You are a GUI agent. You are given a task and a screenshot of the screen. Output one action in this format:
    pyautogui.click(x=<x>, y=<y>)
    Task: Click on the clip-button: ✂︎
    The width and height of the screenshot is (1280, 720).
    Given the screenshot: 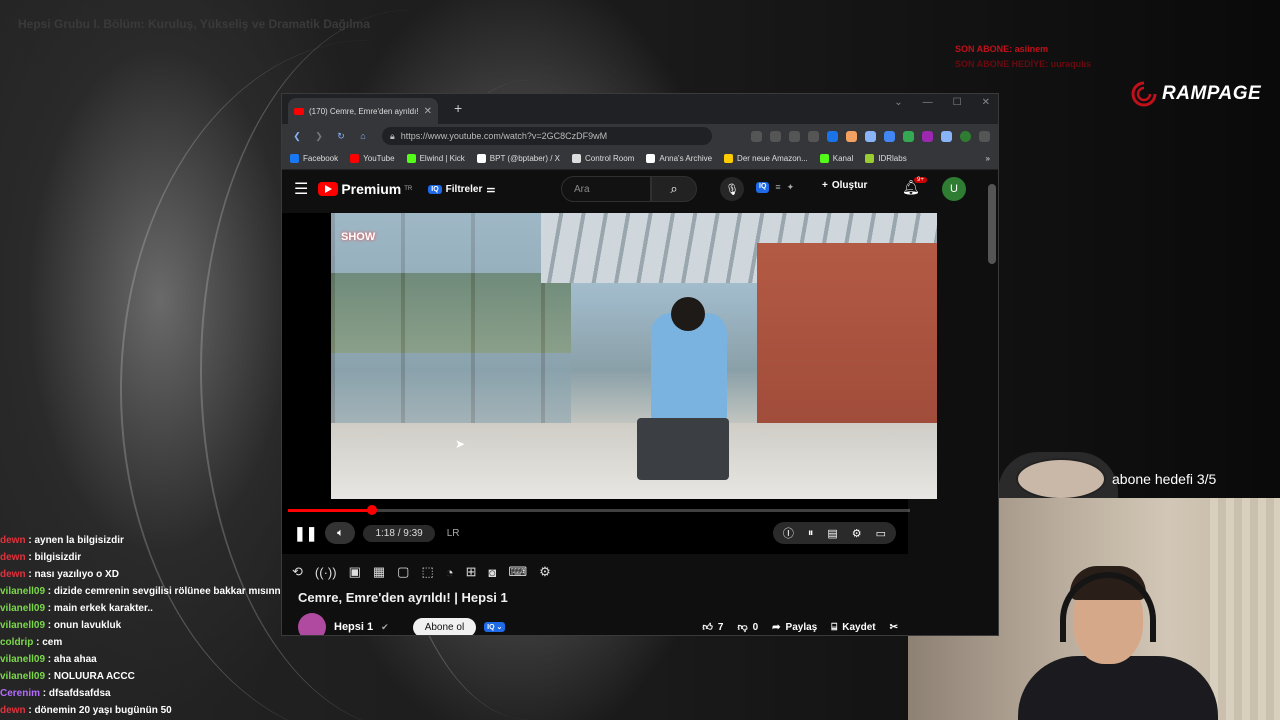 What is the action you would take?
    pyautogui.click(x=894, y=627)
    